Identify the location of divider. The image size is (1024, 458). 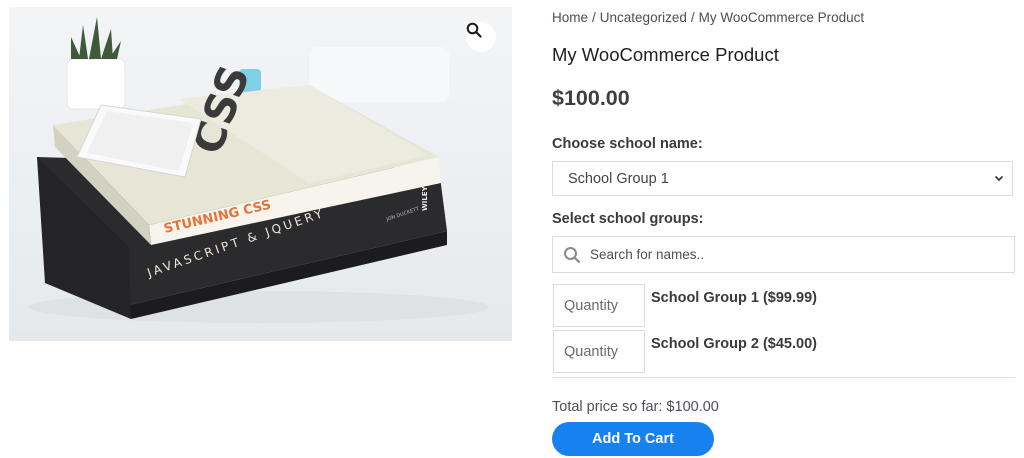
(783, 377).